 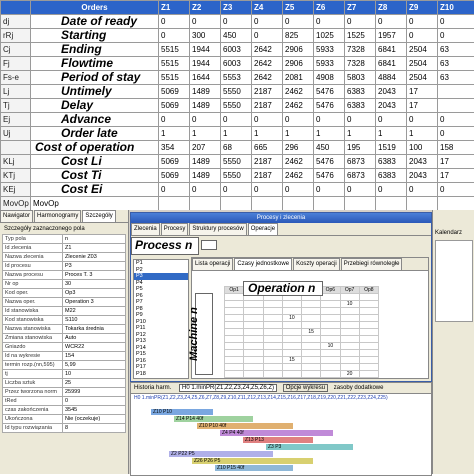 What do you see at coordinates (422, 8) in the screenshot?
I see `column-header: Z9` at bounding box center [422, 8].